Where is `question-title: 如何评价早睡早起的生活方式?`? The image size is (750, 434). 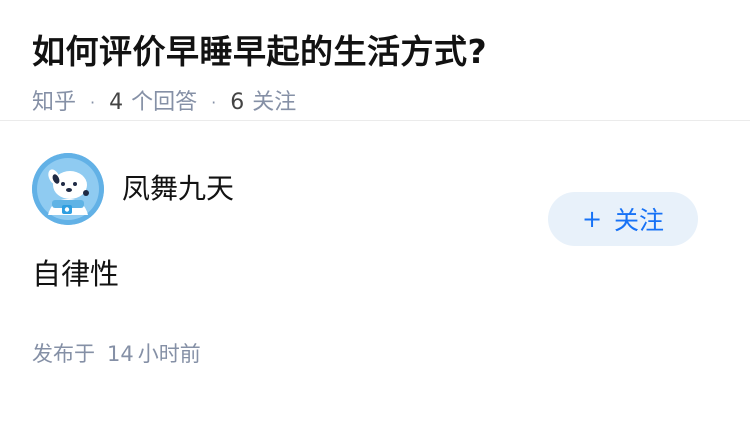
question-title: 如何评价早睡早起的生活方式? is located at coordinates (375, 52).